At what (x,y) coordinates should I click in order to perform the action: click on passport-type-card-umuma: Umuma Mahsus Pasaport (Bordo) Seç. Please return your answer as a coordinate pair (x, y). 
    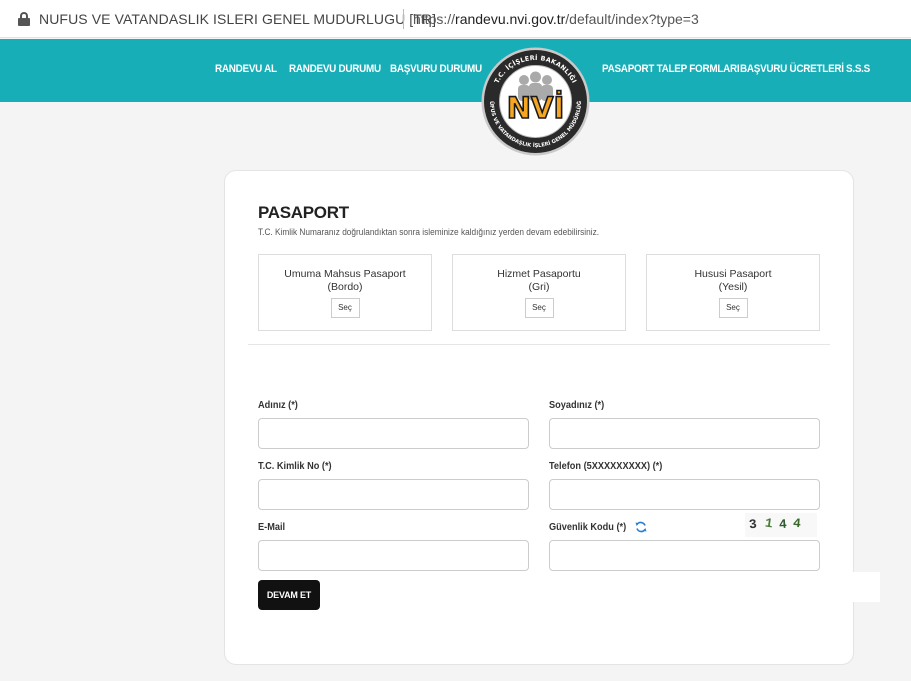
    Looking at the image, I should click on (345, 292).